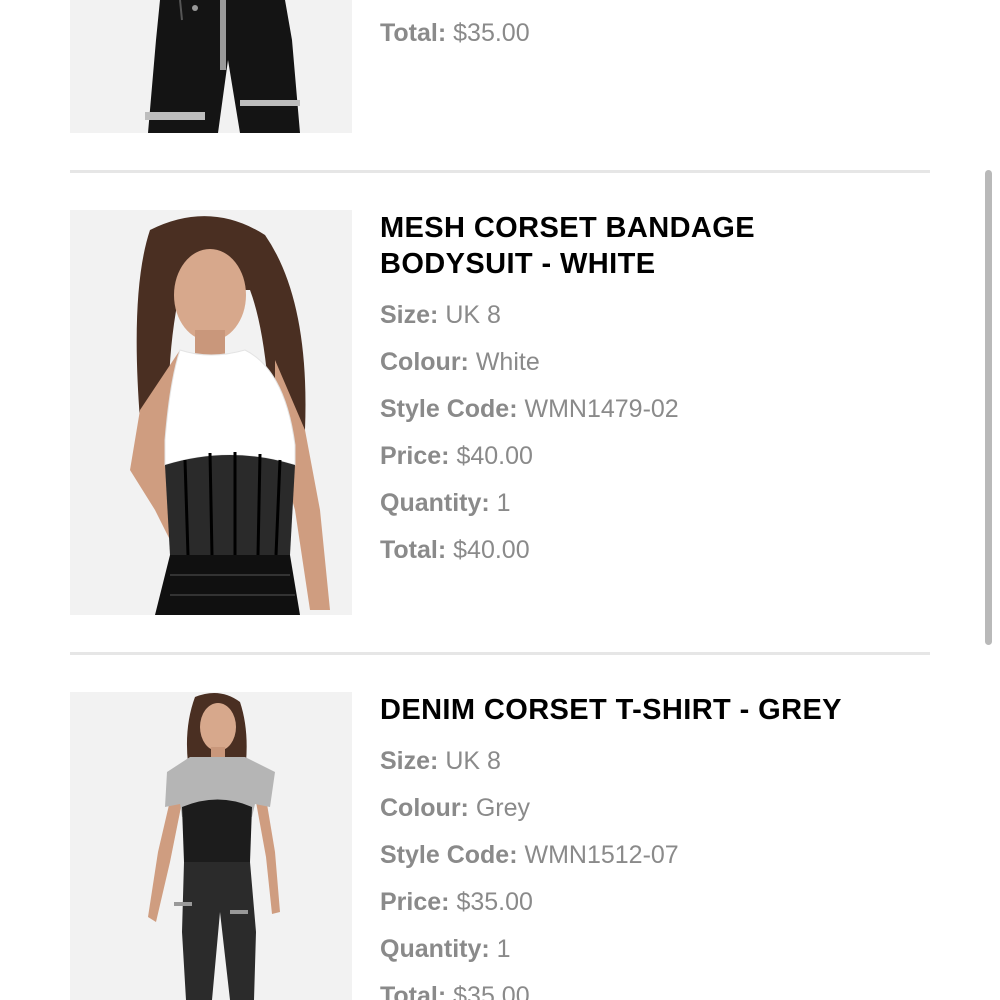 This screenshot has width=1000, height=1000. Describe the element at coordinates (650, 246) in the screenshot. I see `product-title: MESH CORSET BANDAGE BODYSUIT - WHITE` at that location.